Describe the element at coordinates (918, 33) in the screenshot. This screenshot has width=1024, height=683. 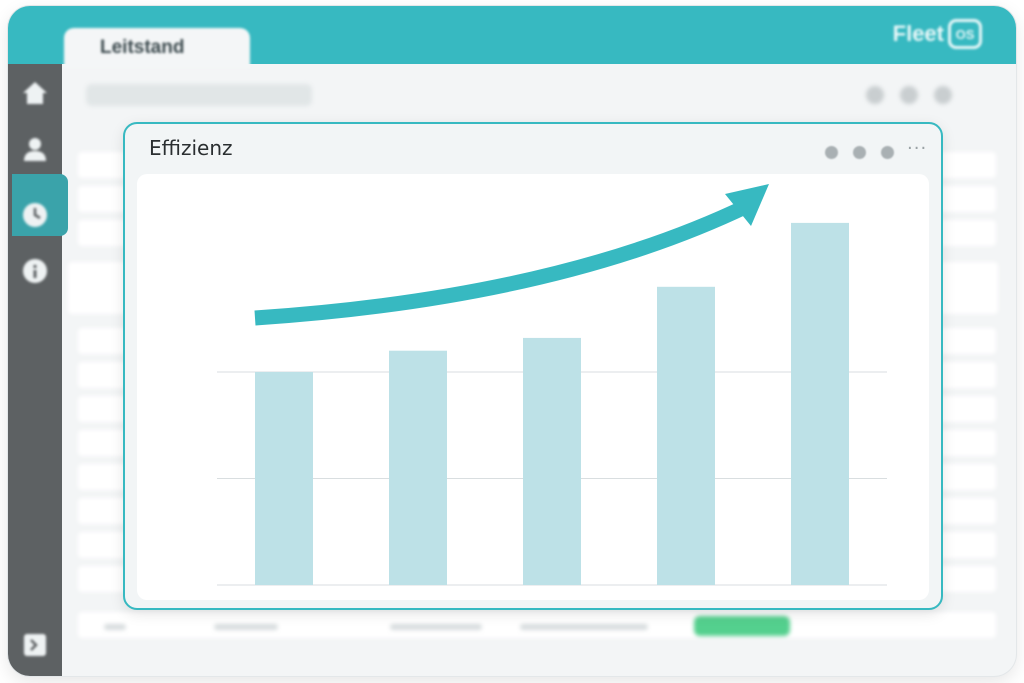
I see `brand-word: Fleet` at that location.